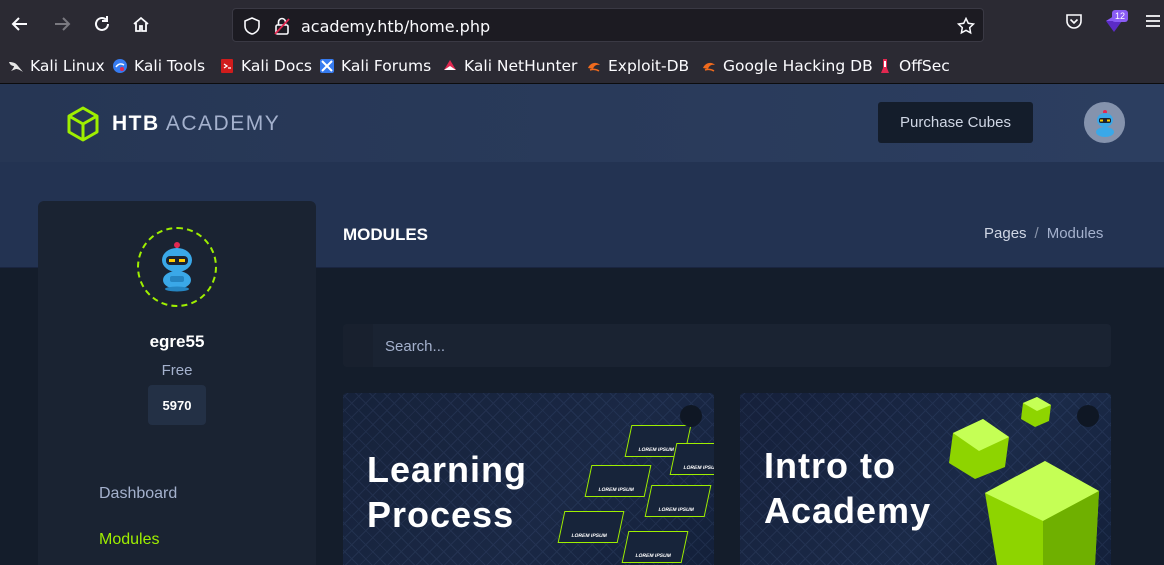  Describe the element at coordinates (1043, 233) in the screenshot. I see `breadcrumb: Pages / Modules` at that location.